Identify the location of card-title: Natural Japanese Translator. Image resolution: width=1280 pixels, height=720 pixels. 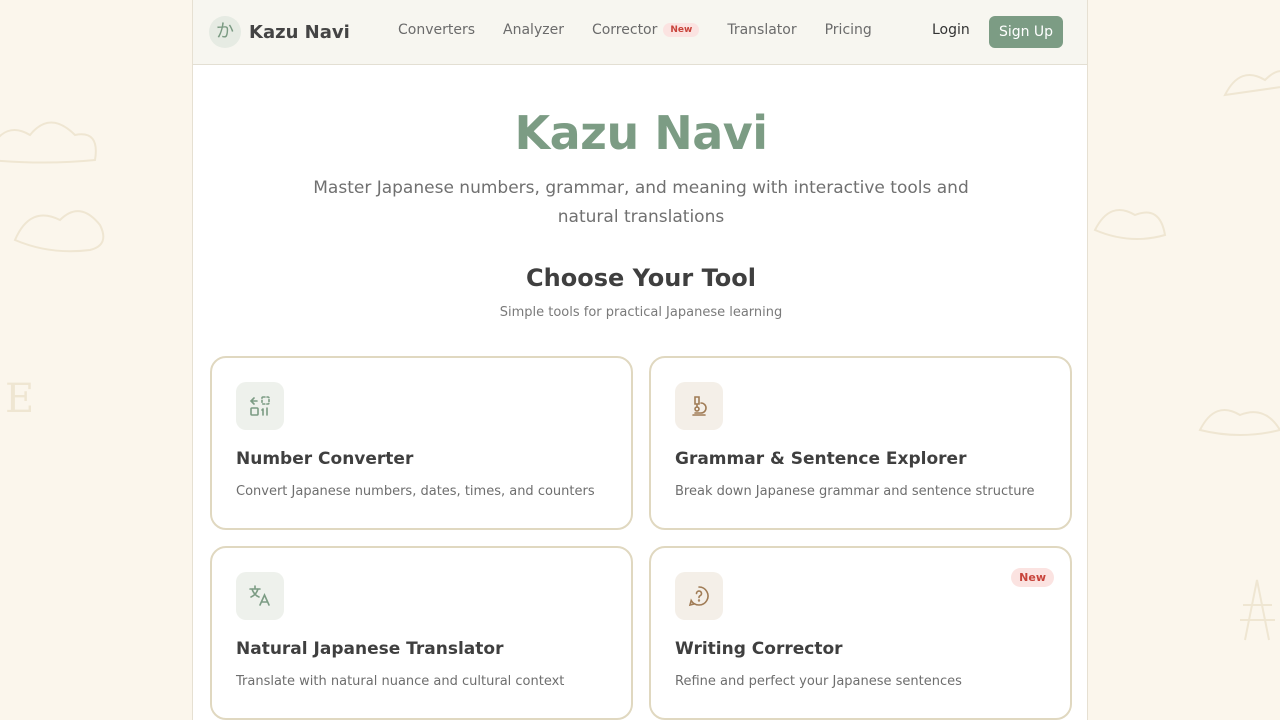
(370, 649).